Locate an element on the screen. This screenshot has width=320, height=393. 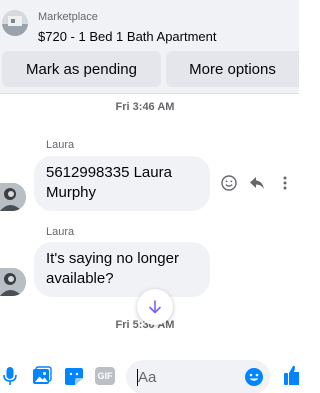
gif-label: GIF is located at coordinates (105, 376).